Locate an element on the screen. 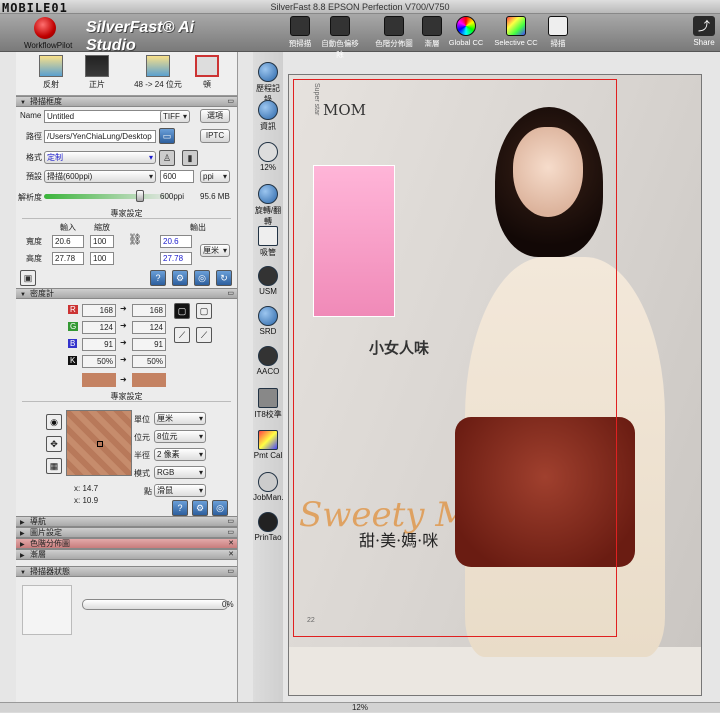 This screenshot has width=720, height=713. mode-frame: 頓 is located at coordinates (207, 72).